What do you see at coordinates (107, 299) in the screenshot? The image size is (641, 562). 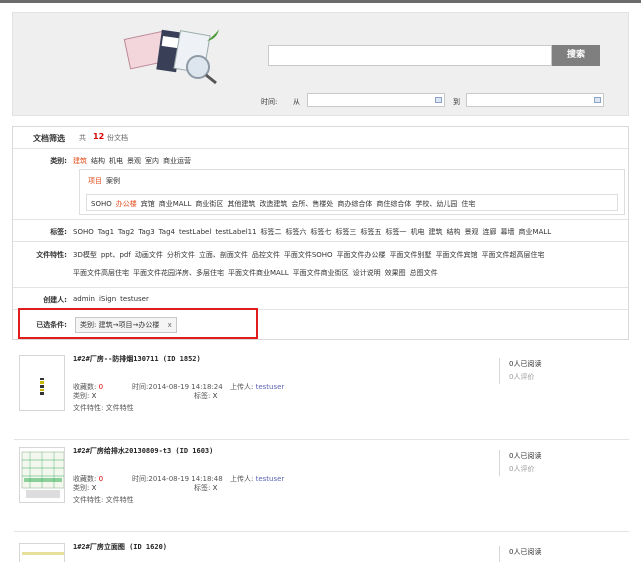 I see `creator-item: iSign` at bounding box center [107, 299].